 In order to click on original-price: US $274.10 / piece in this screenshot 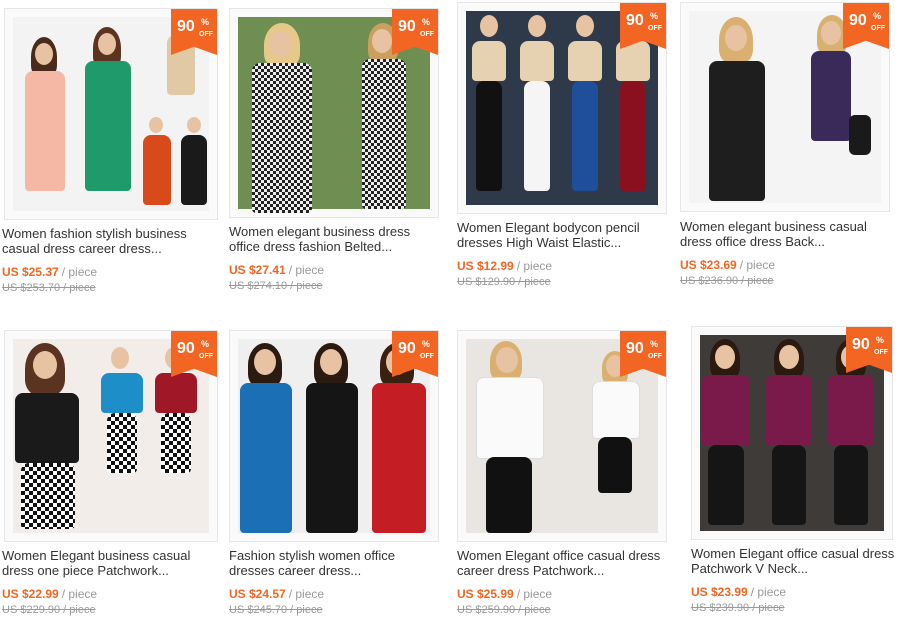, I will do `click(276, 286)`.